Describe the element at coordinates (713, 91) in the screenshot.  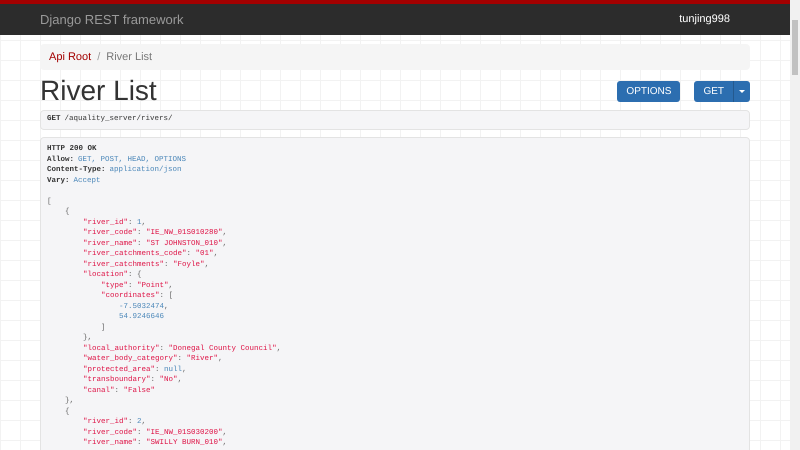
I see `get-button: GET` at that location.